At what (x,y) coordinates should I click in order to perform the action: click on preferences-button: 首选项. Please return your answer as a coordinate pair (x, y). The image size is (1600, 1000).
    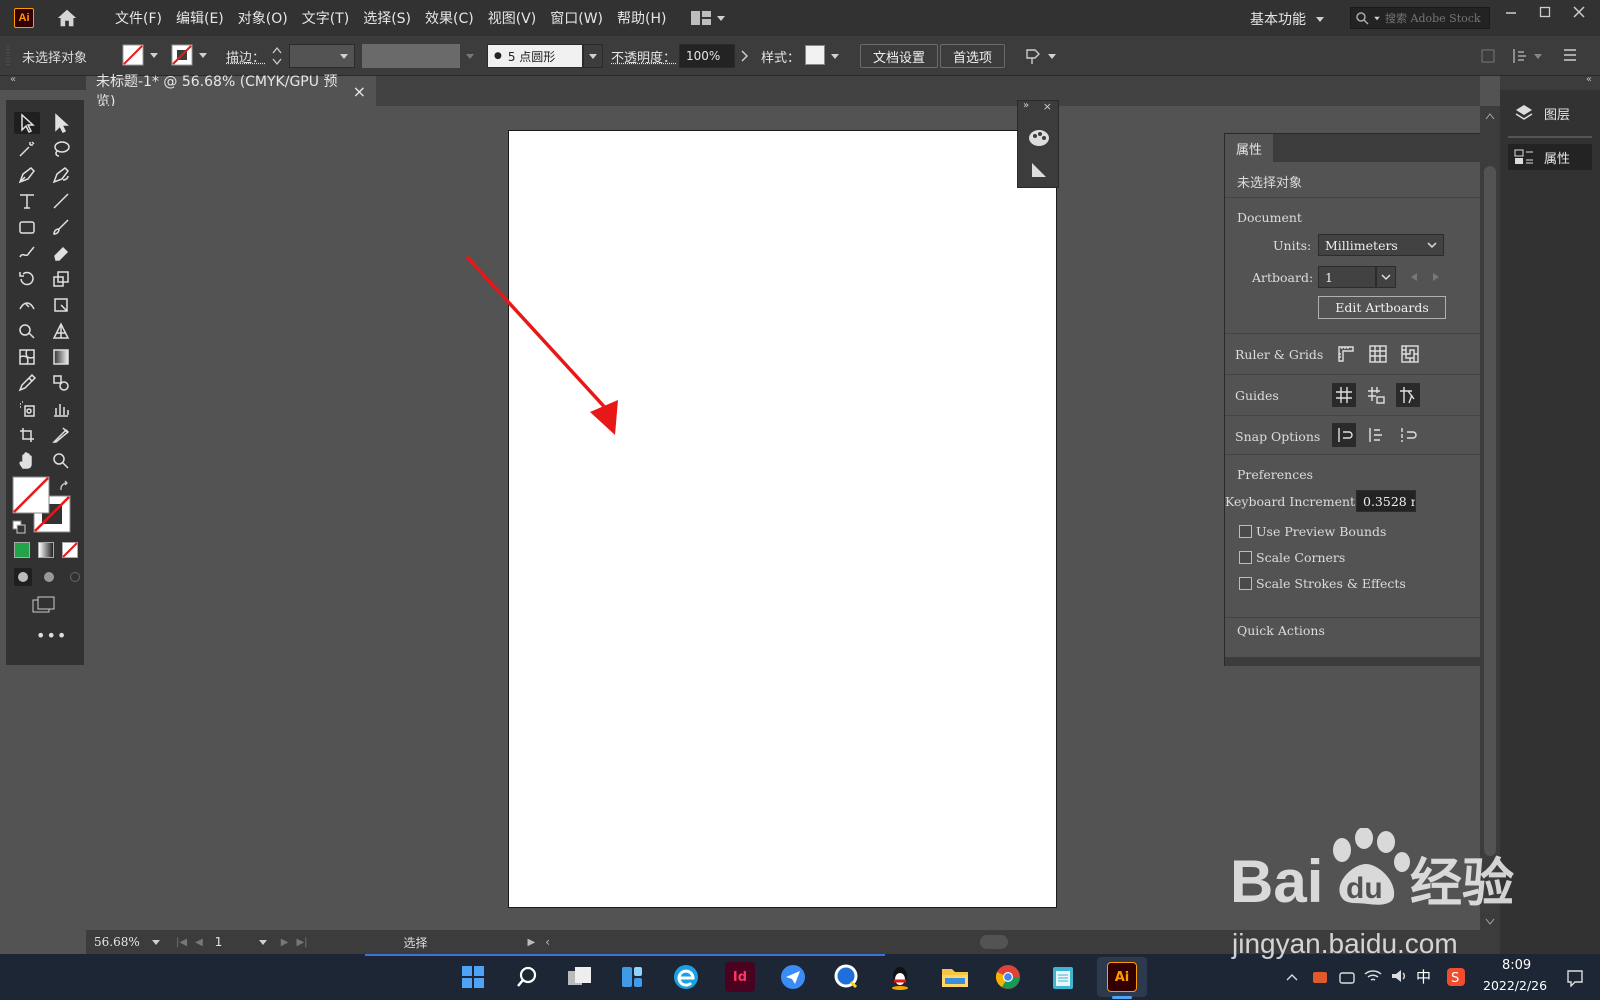
    Looking at the image, I should click on (973, 56).